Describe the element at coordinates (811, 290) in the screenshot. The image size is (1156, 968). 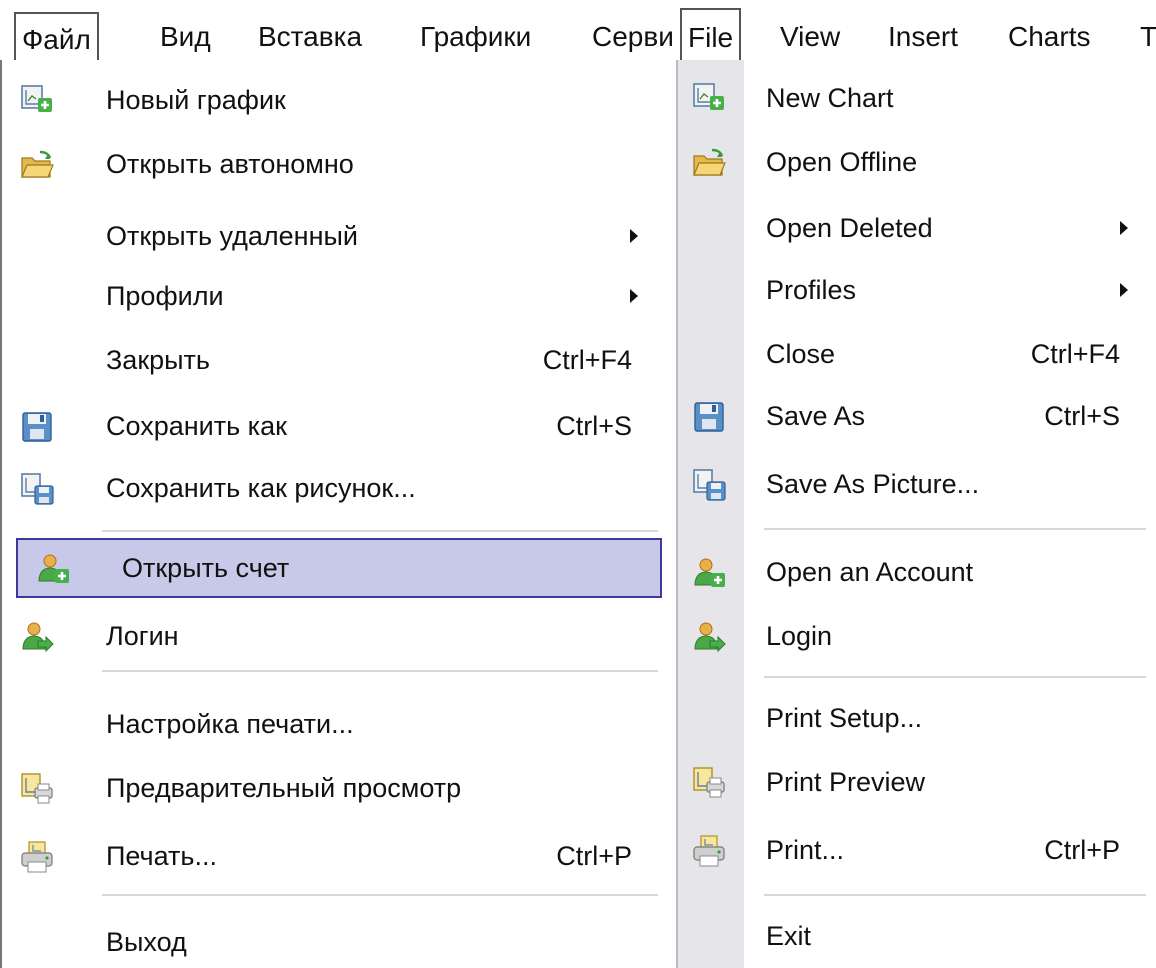
I see `menu-item-label: Profiles` at that location.